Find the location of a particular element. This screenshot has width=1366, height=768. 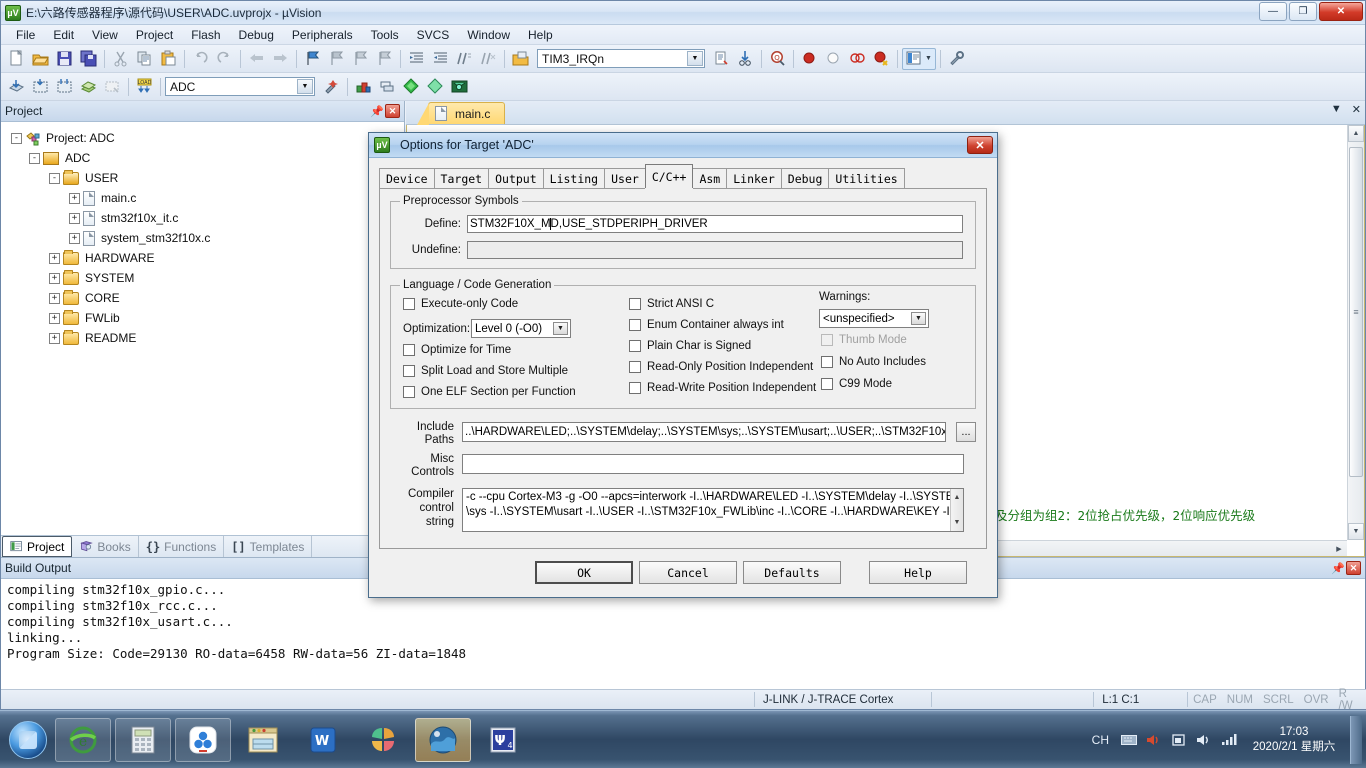

open-file-icon is located at coordinates (40, 59).